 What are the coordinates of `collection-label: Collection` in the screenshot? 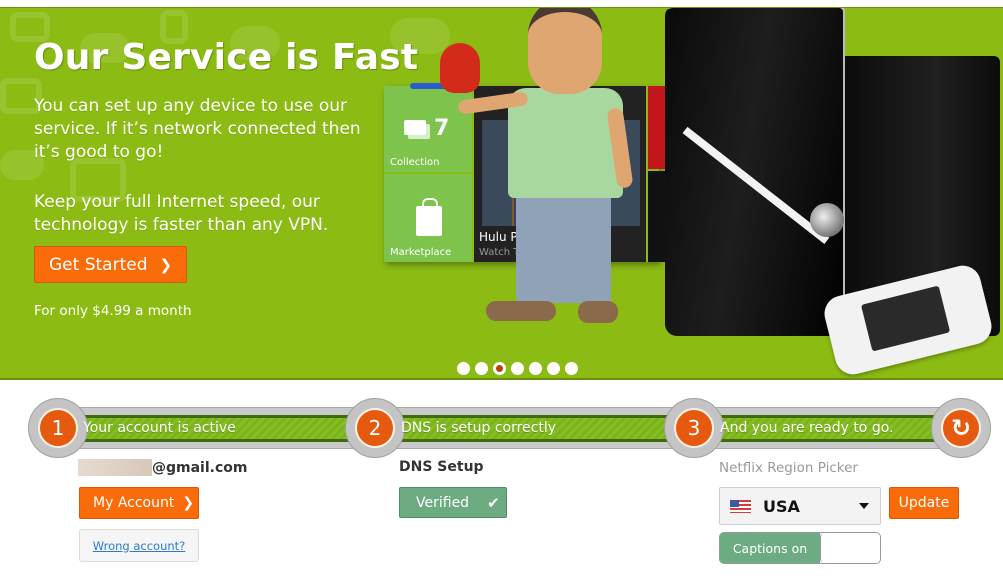 It's located at (415, 162).